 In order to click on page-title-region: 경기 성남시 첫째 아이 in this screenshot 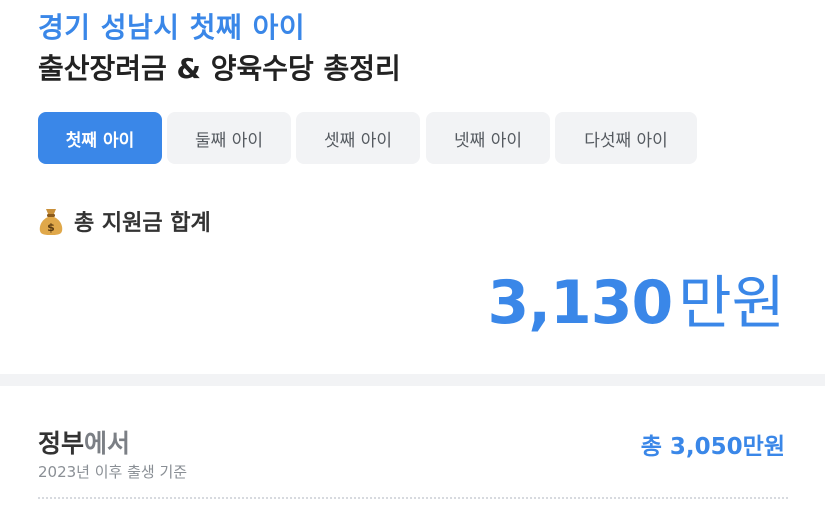, I will do `click(172, 27)`.